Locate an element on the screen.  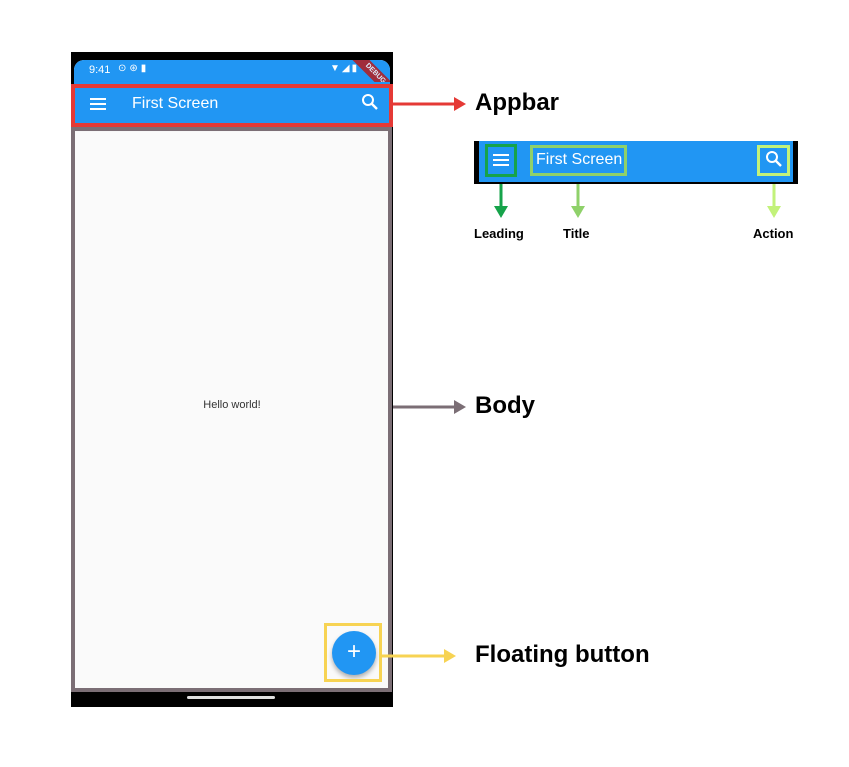
appbar-label: Appbar is located at coordinates (517, 102).